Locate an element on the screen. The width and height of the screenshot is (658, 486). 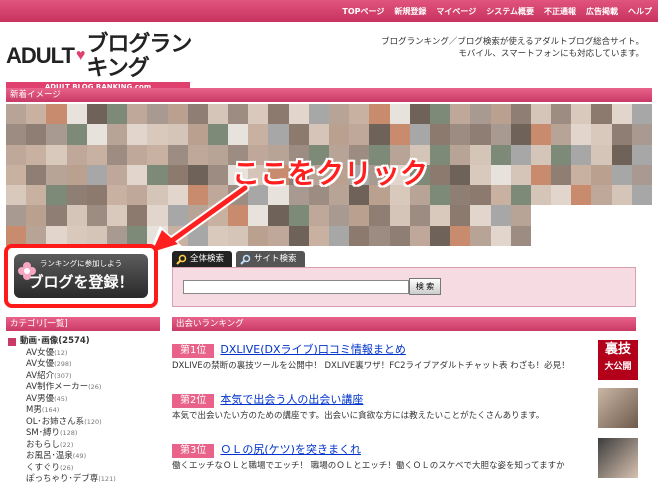
search-input is located at coordinates (296, 287).